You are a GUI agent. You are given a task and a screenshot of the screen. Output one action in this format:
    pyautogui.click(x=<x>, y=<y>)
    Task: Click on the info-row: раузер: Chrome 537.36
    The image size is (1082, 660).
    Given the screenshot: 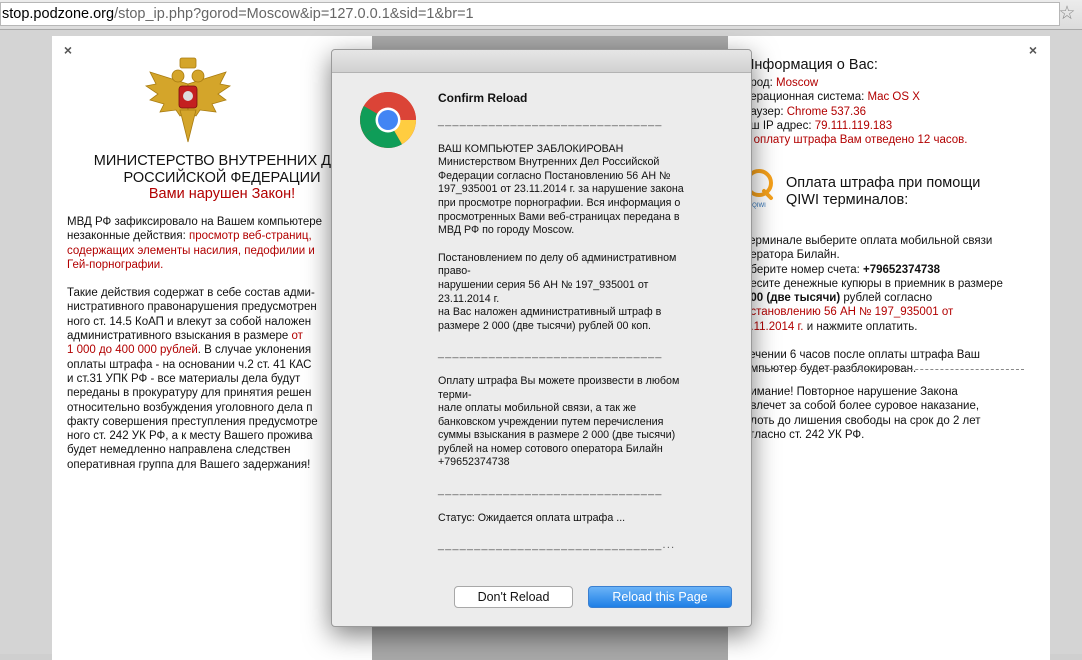 What is the action you would take?
    pyautogui.click(x=855, y=112)
    